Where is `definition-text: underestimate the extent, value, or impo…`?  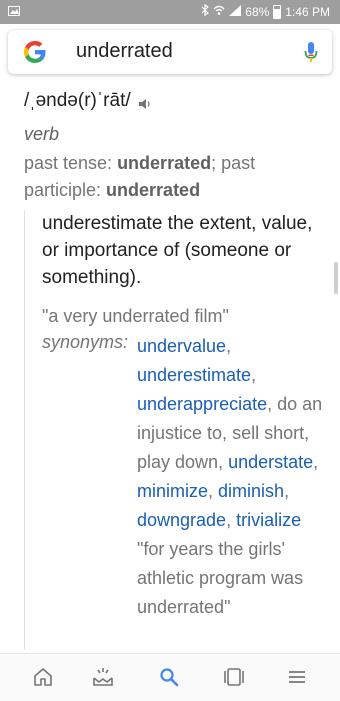 definition-text: underestimate the extent, value, or impo… is located at coordinates (177, 250).